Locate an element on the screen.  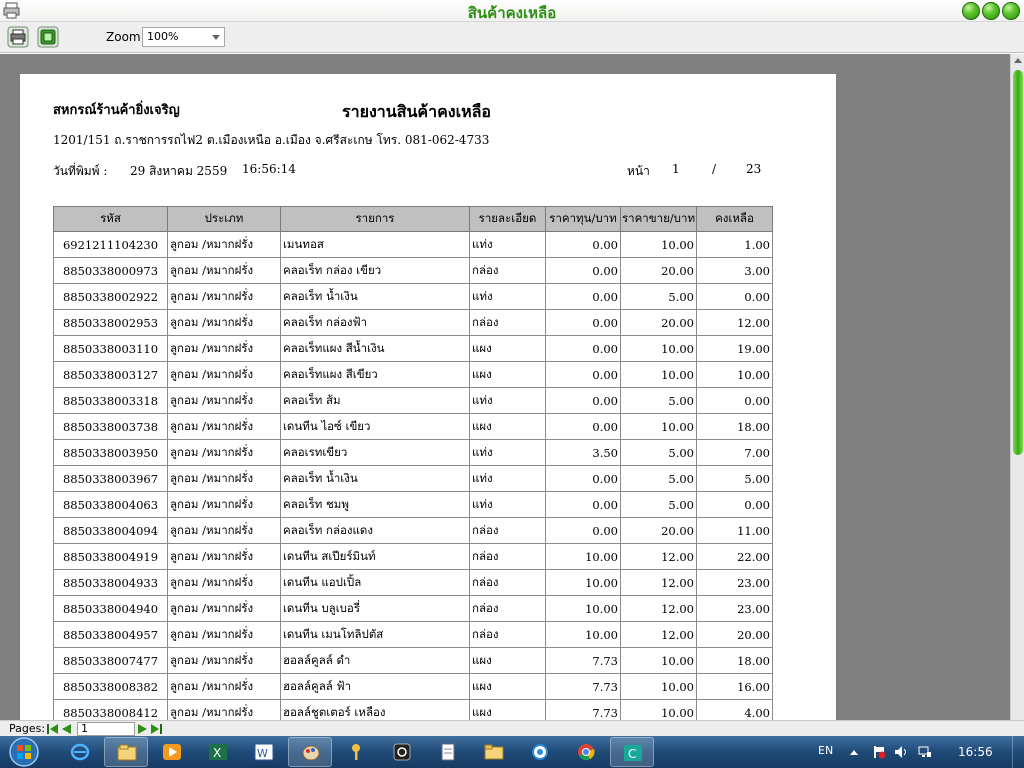
show-hidden-icons-icon is located at coordinates (854, 752).